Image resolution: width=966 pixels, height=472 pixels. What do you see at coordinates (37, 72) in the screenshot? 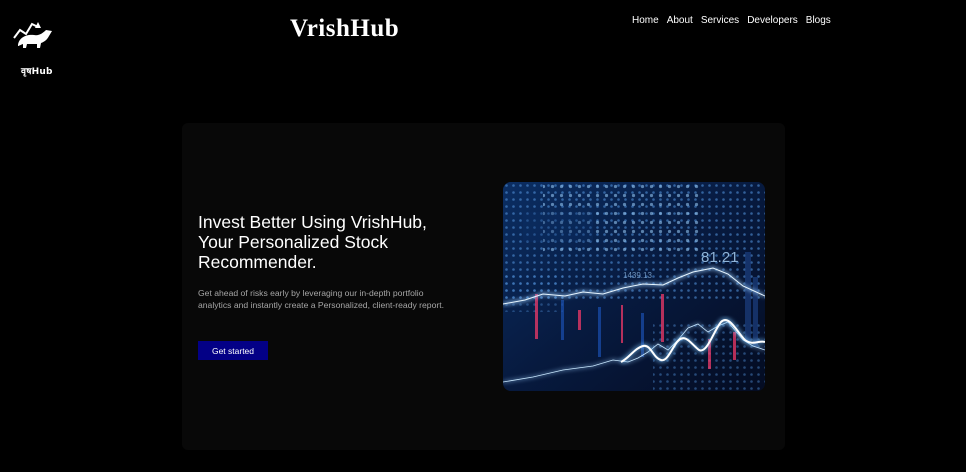
I see `logo-text: वृषHub` at bounding box center [37, 72].